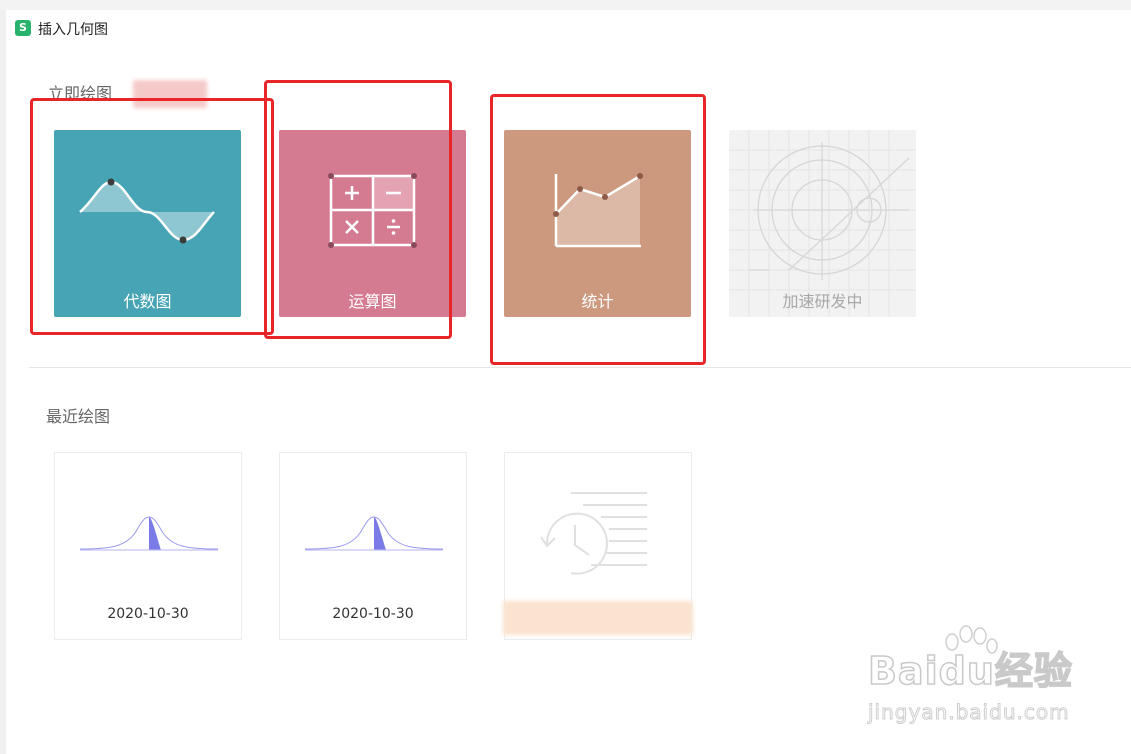  I want to click on recent-item-1: 2020-10-30, so click(148, 546).